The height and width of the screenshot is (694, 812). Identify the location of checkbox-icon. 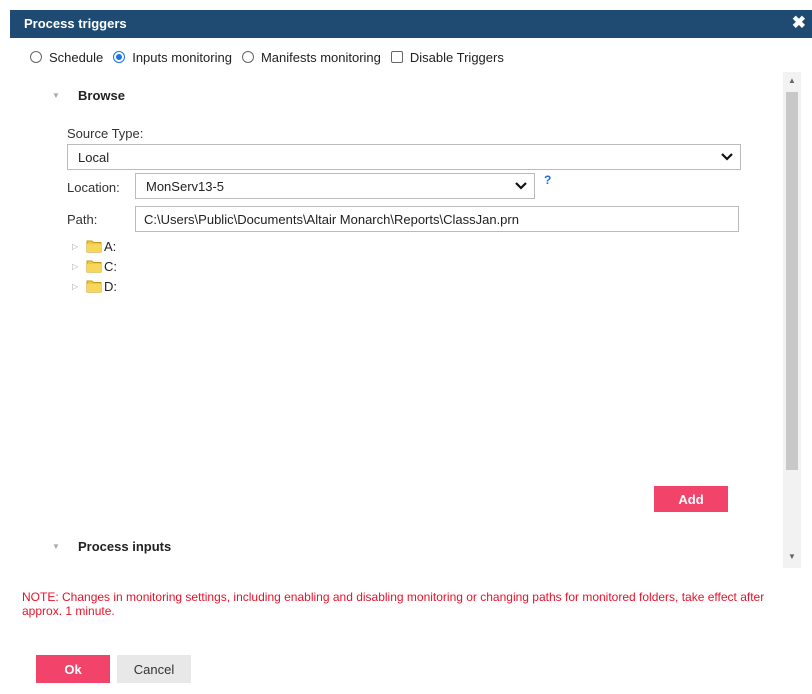
(396, 57).